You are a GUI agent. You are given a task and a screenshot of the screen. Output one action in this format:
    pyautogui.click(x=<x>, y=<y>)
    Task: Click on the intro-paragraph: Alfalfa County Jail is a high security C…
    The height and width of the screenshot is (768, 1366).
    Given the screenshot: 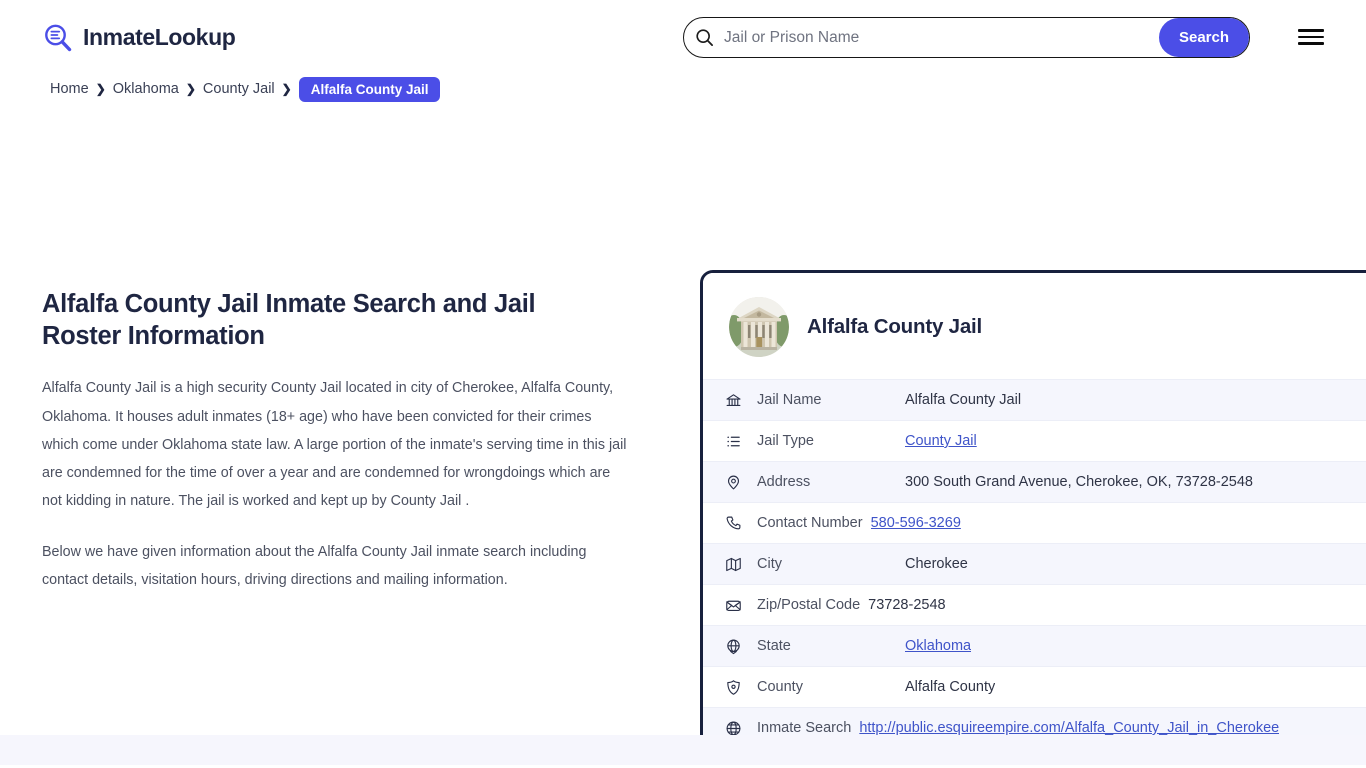 What is the action you would take?
    pyautogui.click(x=334, y=445)
    